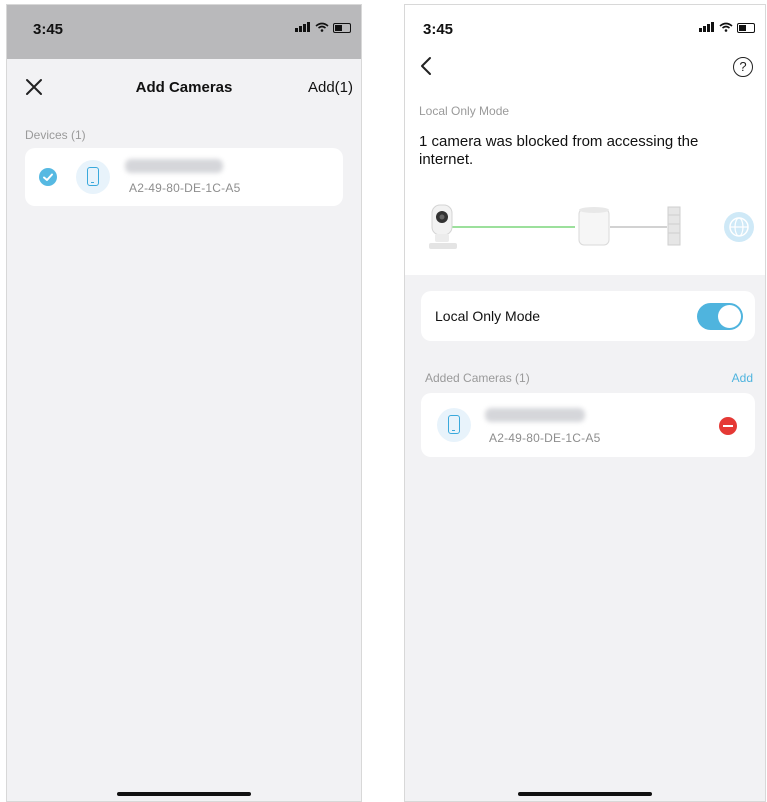 The image size is (767, 802). I want to click on add-camera-link: Add, so click(742, 378).